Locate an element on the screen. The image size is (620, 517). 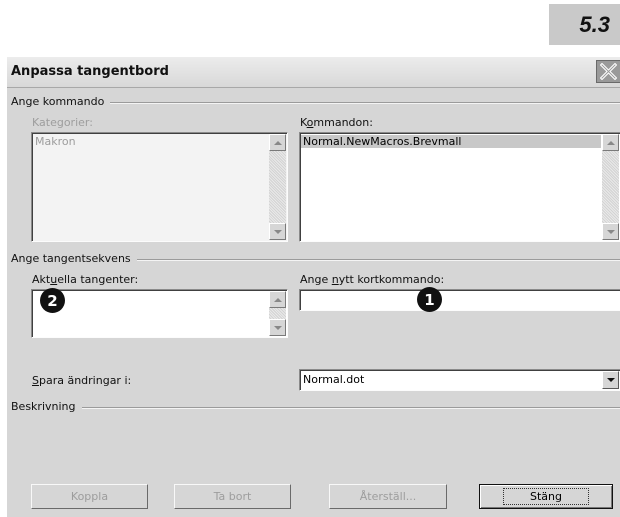
close-button is located at coordinates (608, 71).